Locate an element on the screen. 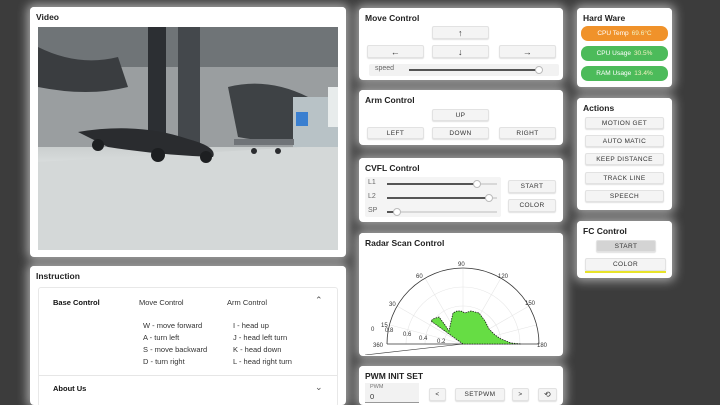  arm-left-button: LEFT is located at coordinates (395, 133).